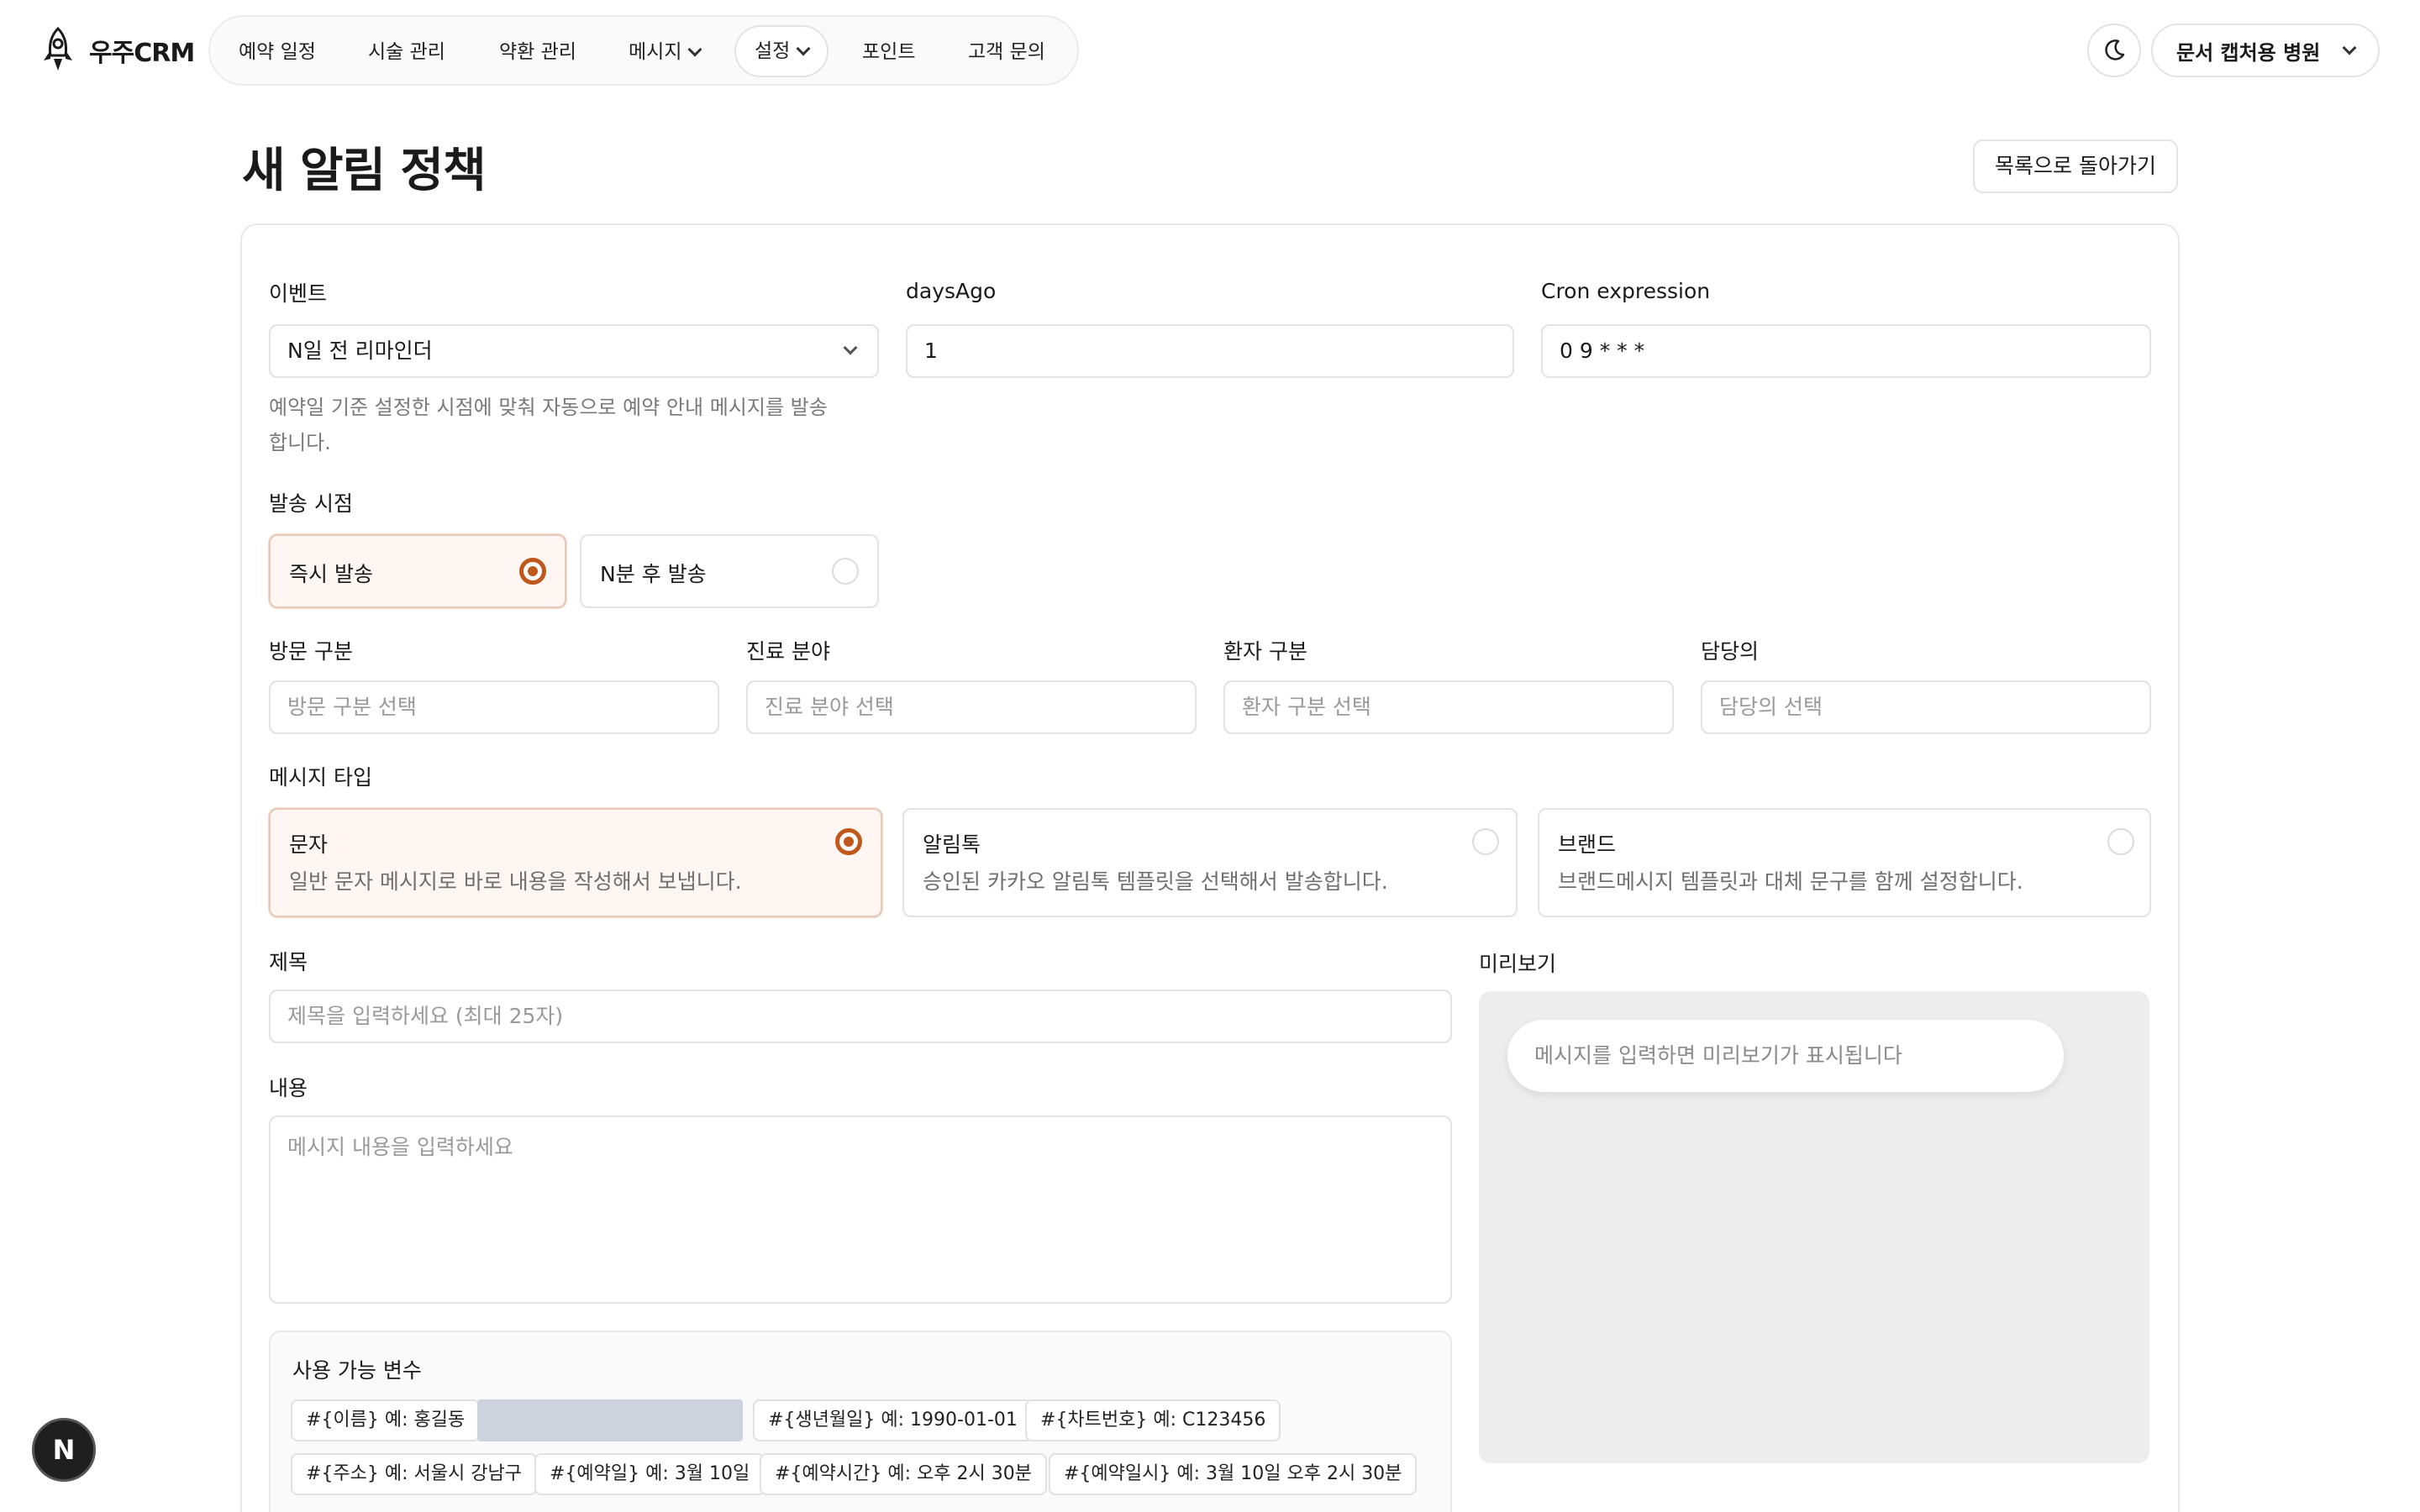 This screenshot has height=1512, width=2420. What do you see at coordinates (1846, 351) in the screenshot?
I see `cron-input: 0 9 * * *` at bounding box center [1846, 351].